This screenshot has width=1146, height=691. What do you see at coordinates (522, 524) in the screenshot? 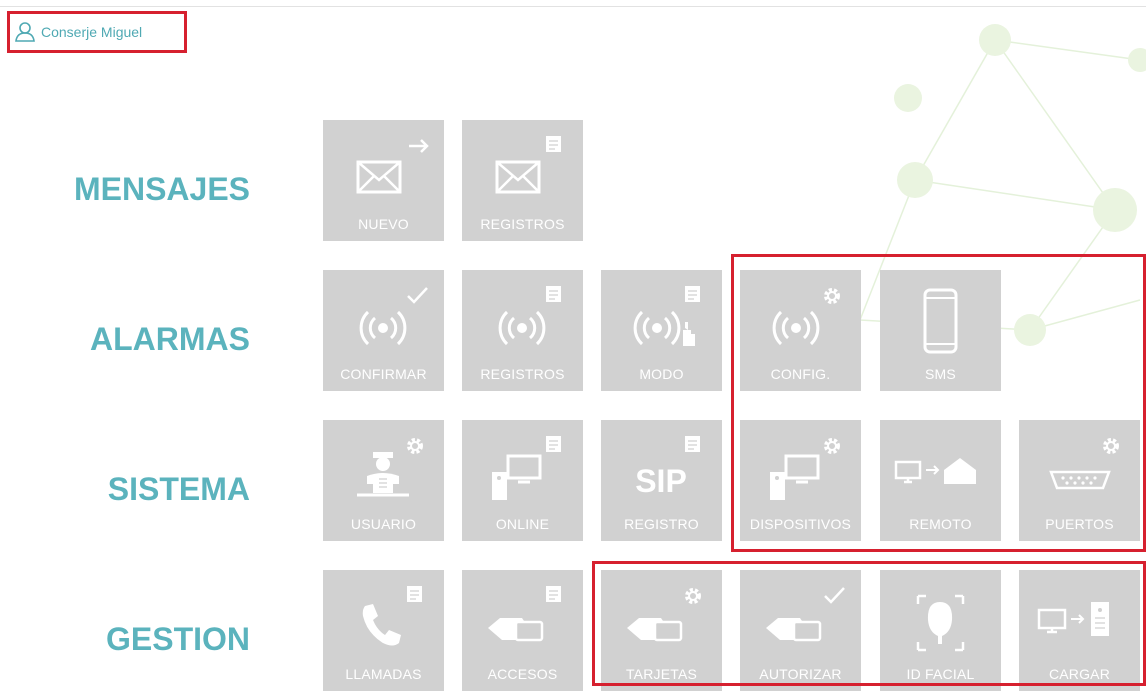
I see `tile-label: ONLINE` at bounding box center [522, 524].